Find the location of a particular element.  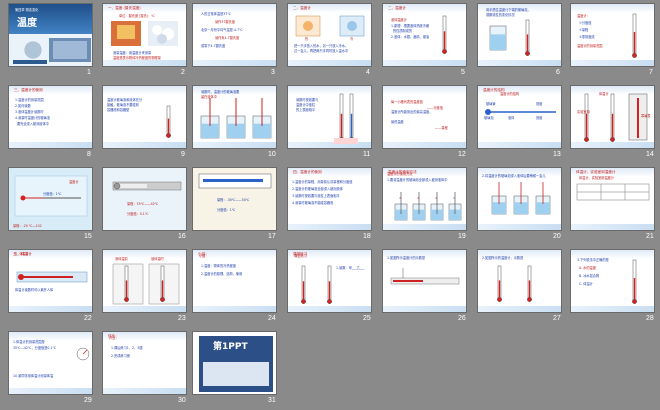

slide-text: 4.测量时玻璃泡不能碰容器底 is located at coordinates (313, 203).